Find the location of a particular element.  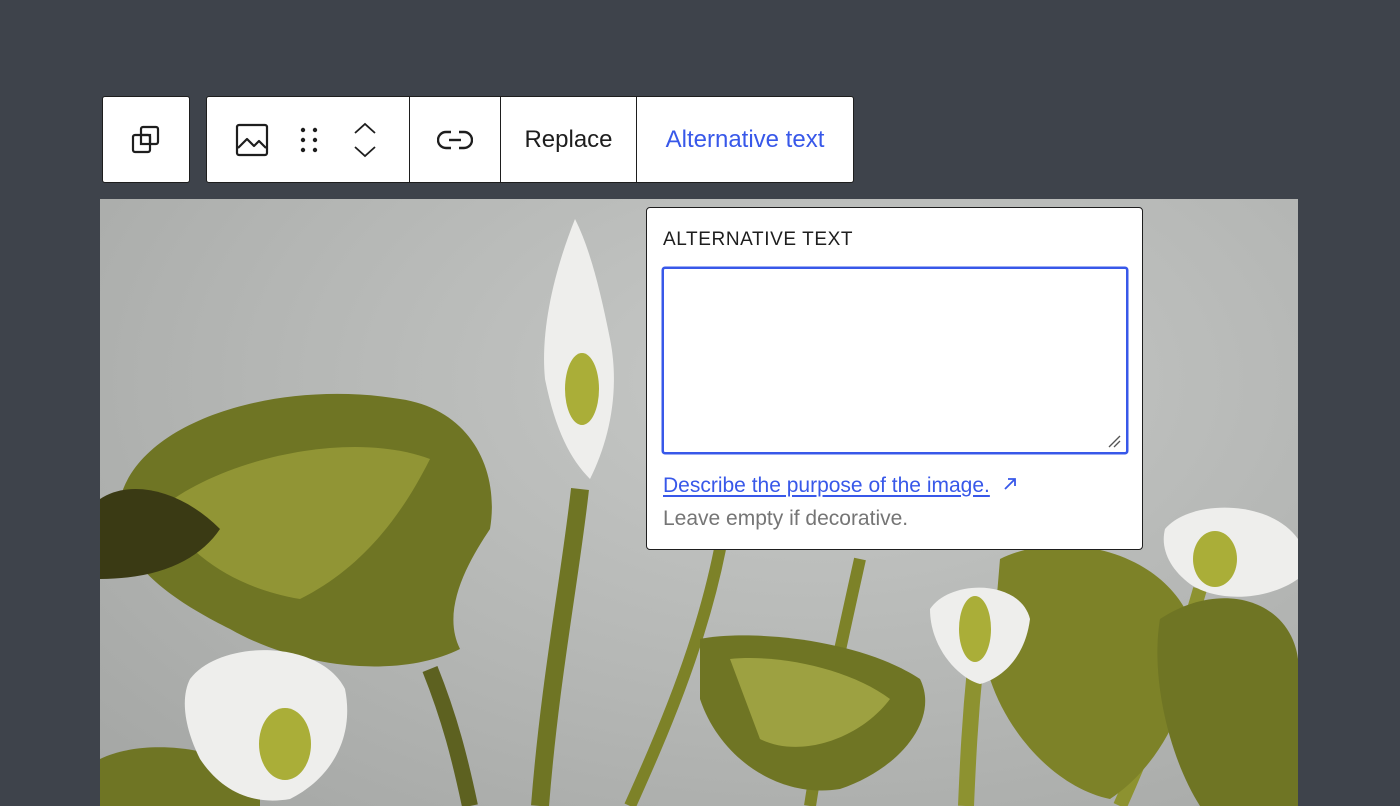

duplicate-blocks-button is located at coordinates (145, 139).